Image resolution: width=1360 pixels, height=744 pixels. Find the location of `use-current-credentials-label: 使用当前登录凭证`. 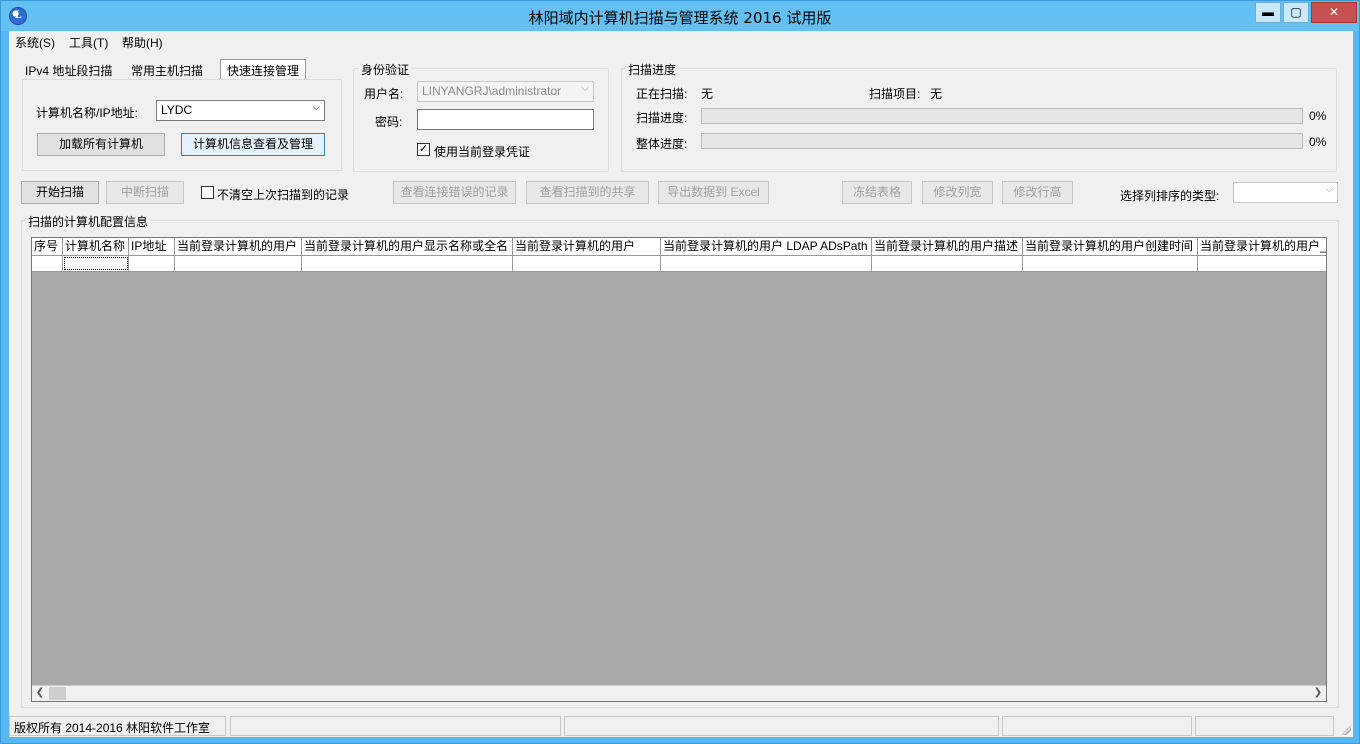

use-current-credentials-label: 使用当前登录凭证 is located at coordinates (482, 152).